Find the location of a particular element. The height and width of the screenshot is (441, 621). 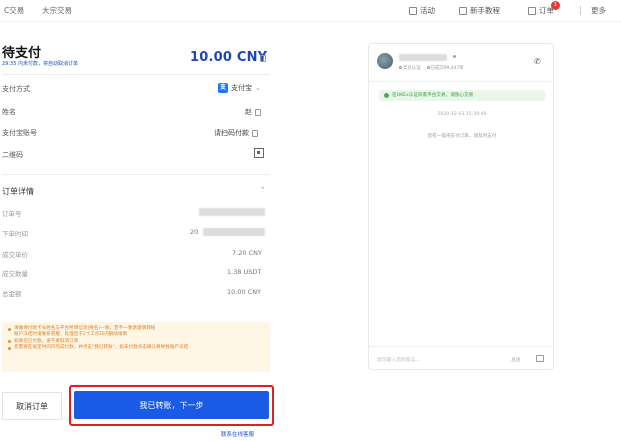

countdown-text: 29:35 内未付款，将自动取消订单 is located at coordinates (40, 64).